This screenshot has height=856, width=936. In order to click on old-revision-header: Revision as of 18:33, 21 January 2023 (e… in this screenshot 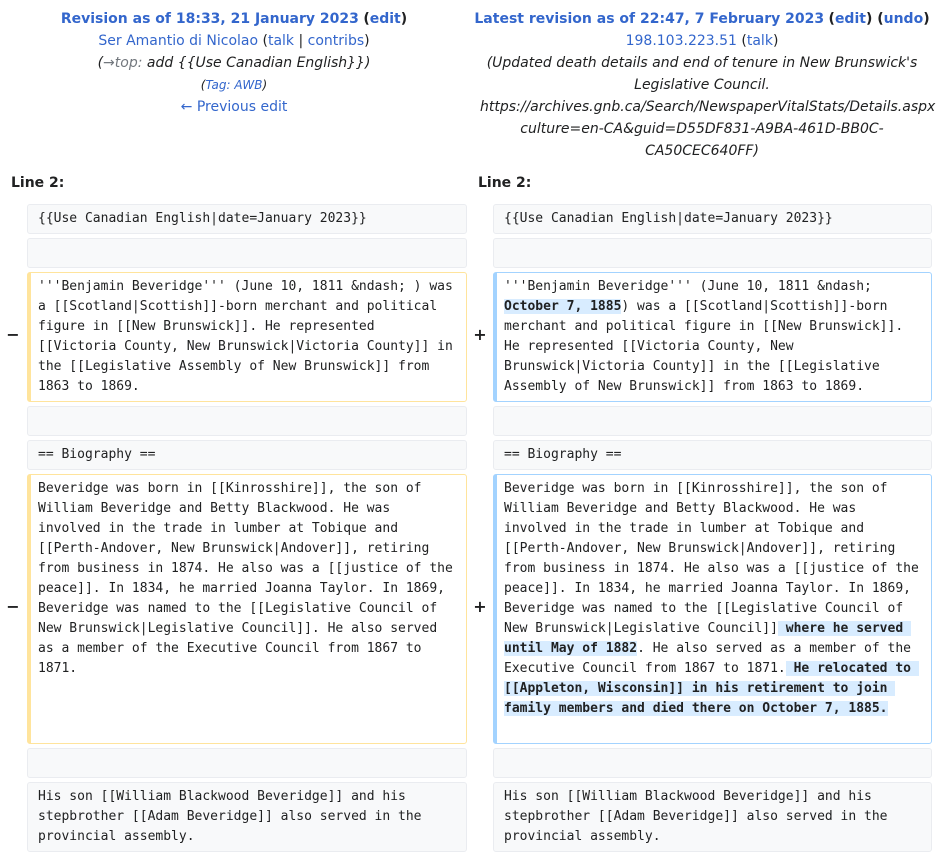, I will do `click(234, 63)`.